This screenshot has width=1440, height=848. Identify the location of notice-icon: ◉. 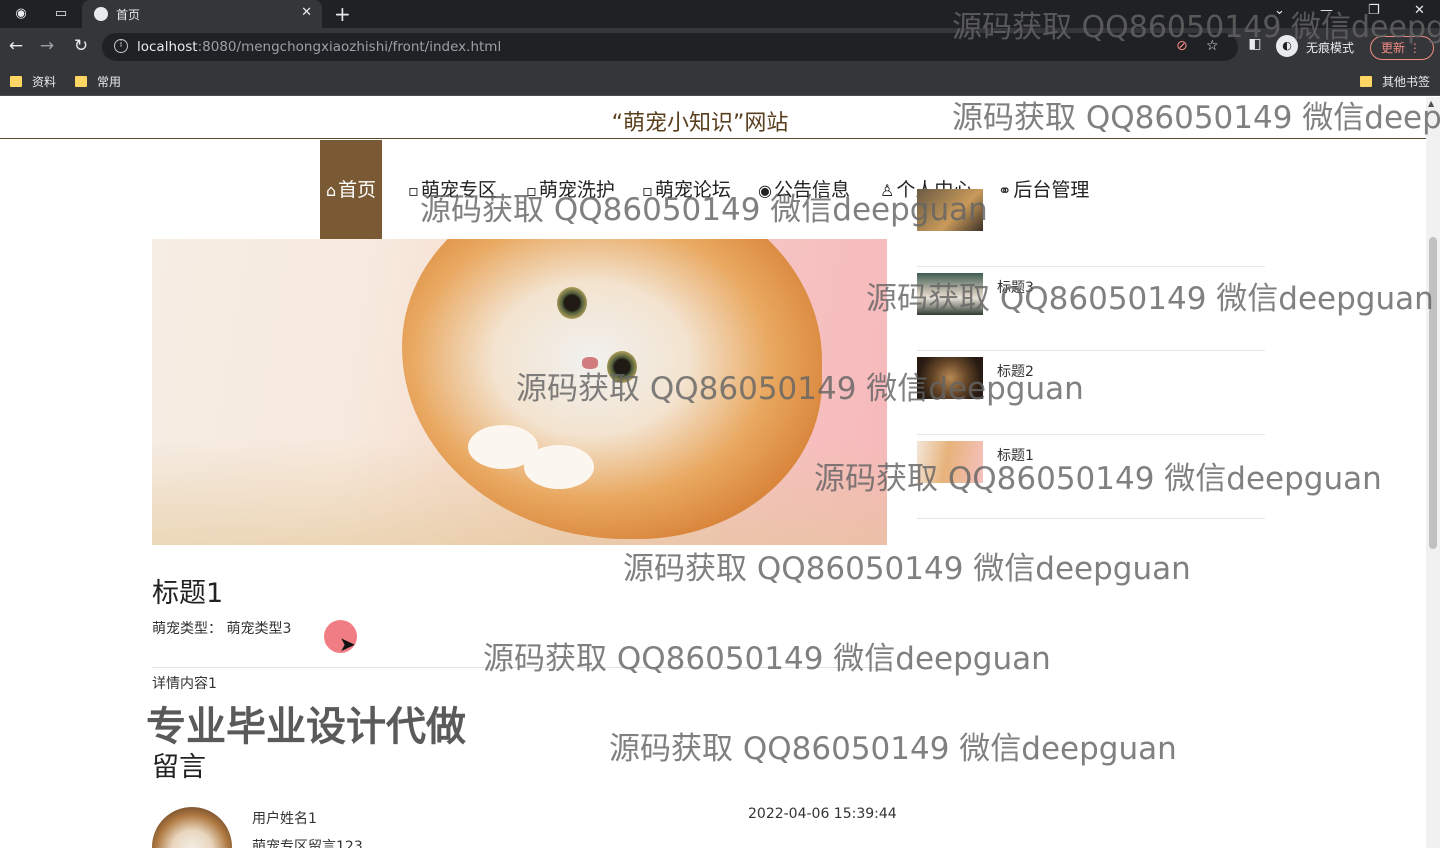
(765, 190).